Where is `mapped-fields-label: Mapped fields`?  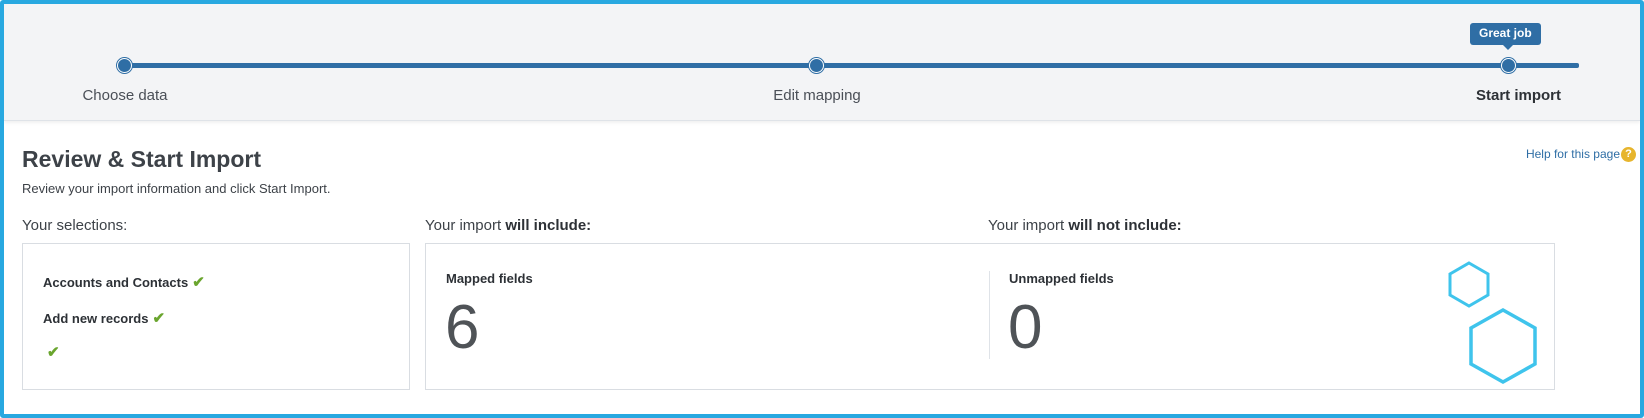 mapped-fields-label: Mapped fields is located at coordinates (489, 278).